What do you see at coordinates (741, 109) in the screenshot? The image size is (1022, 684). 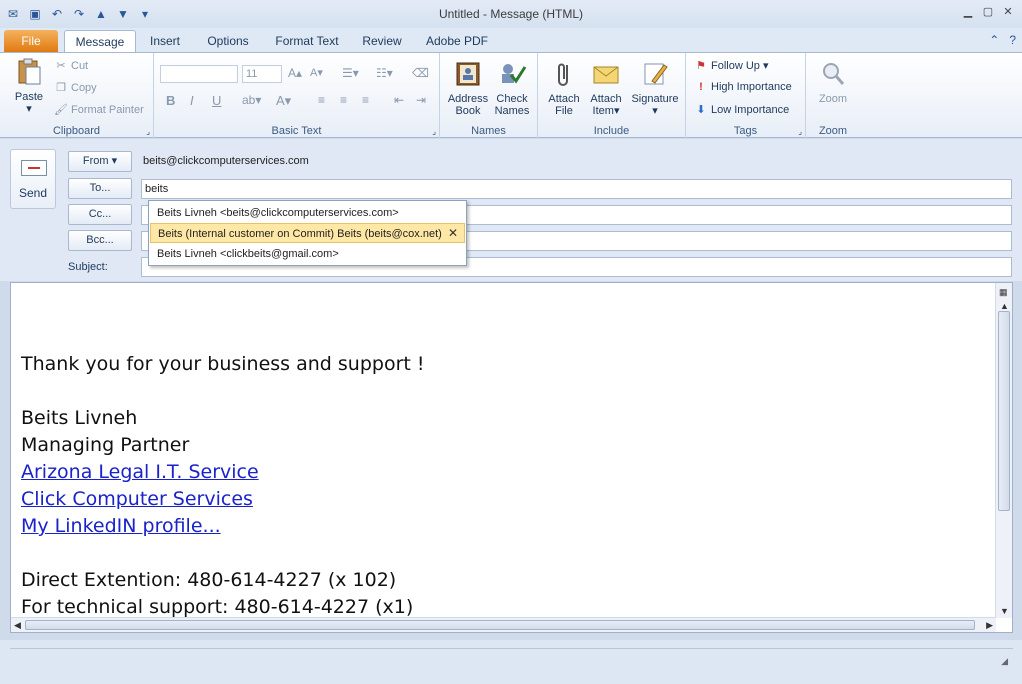 I see `low-importance-button: ⬇ Low Importance` at bounding box center [741, 109].